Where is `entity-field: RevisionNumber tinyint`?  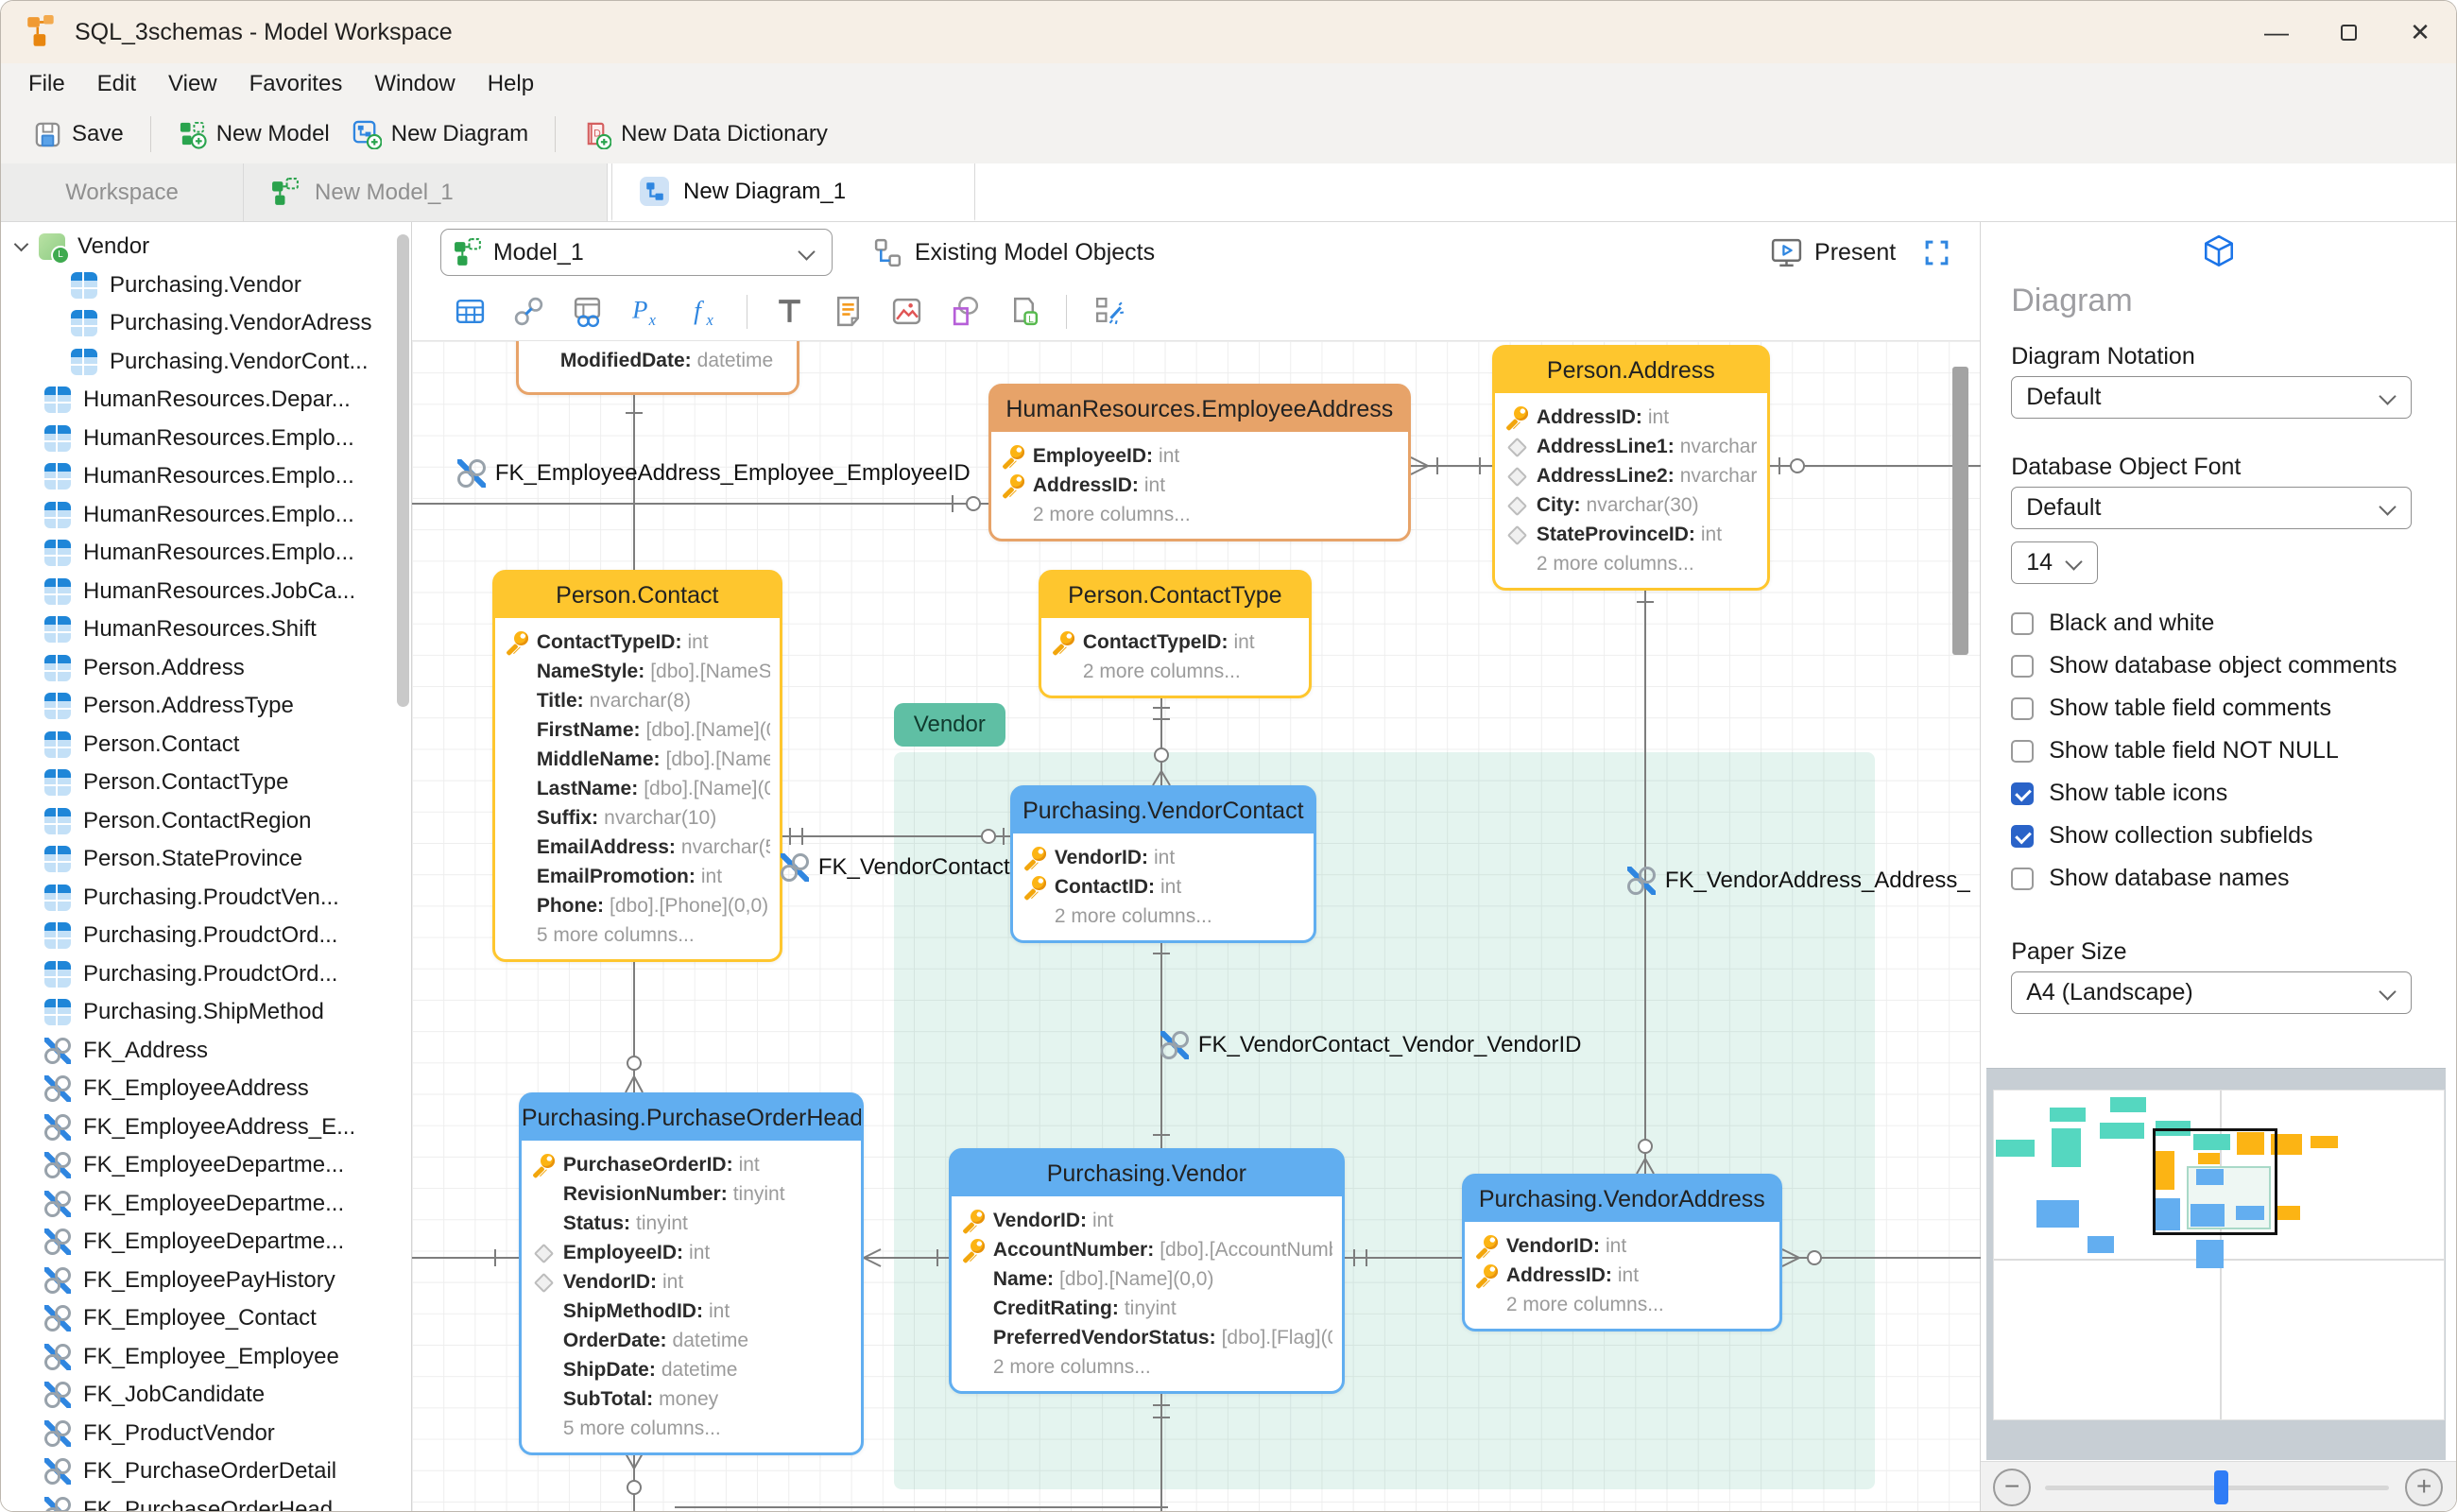
entity-field: RevisionNumber tinyint is located at coordinates (691, 1194).